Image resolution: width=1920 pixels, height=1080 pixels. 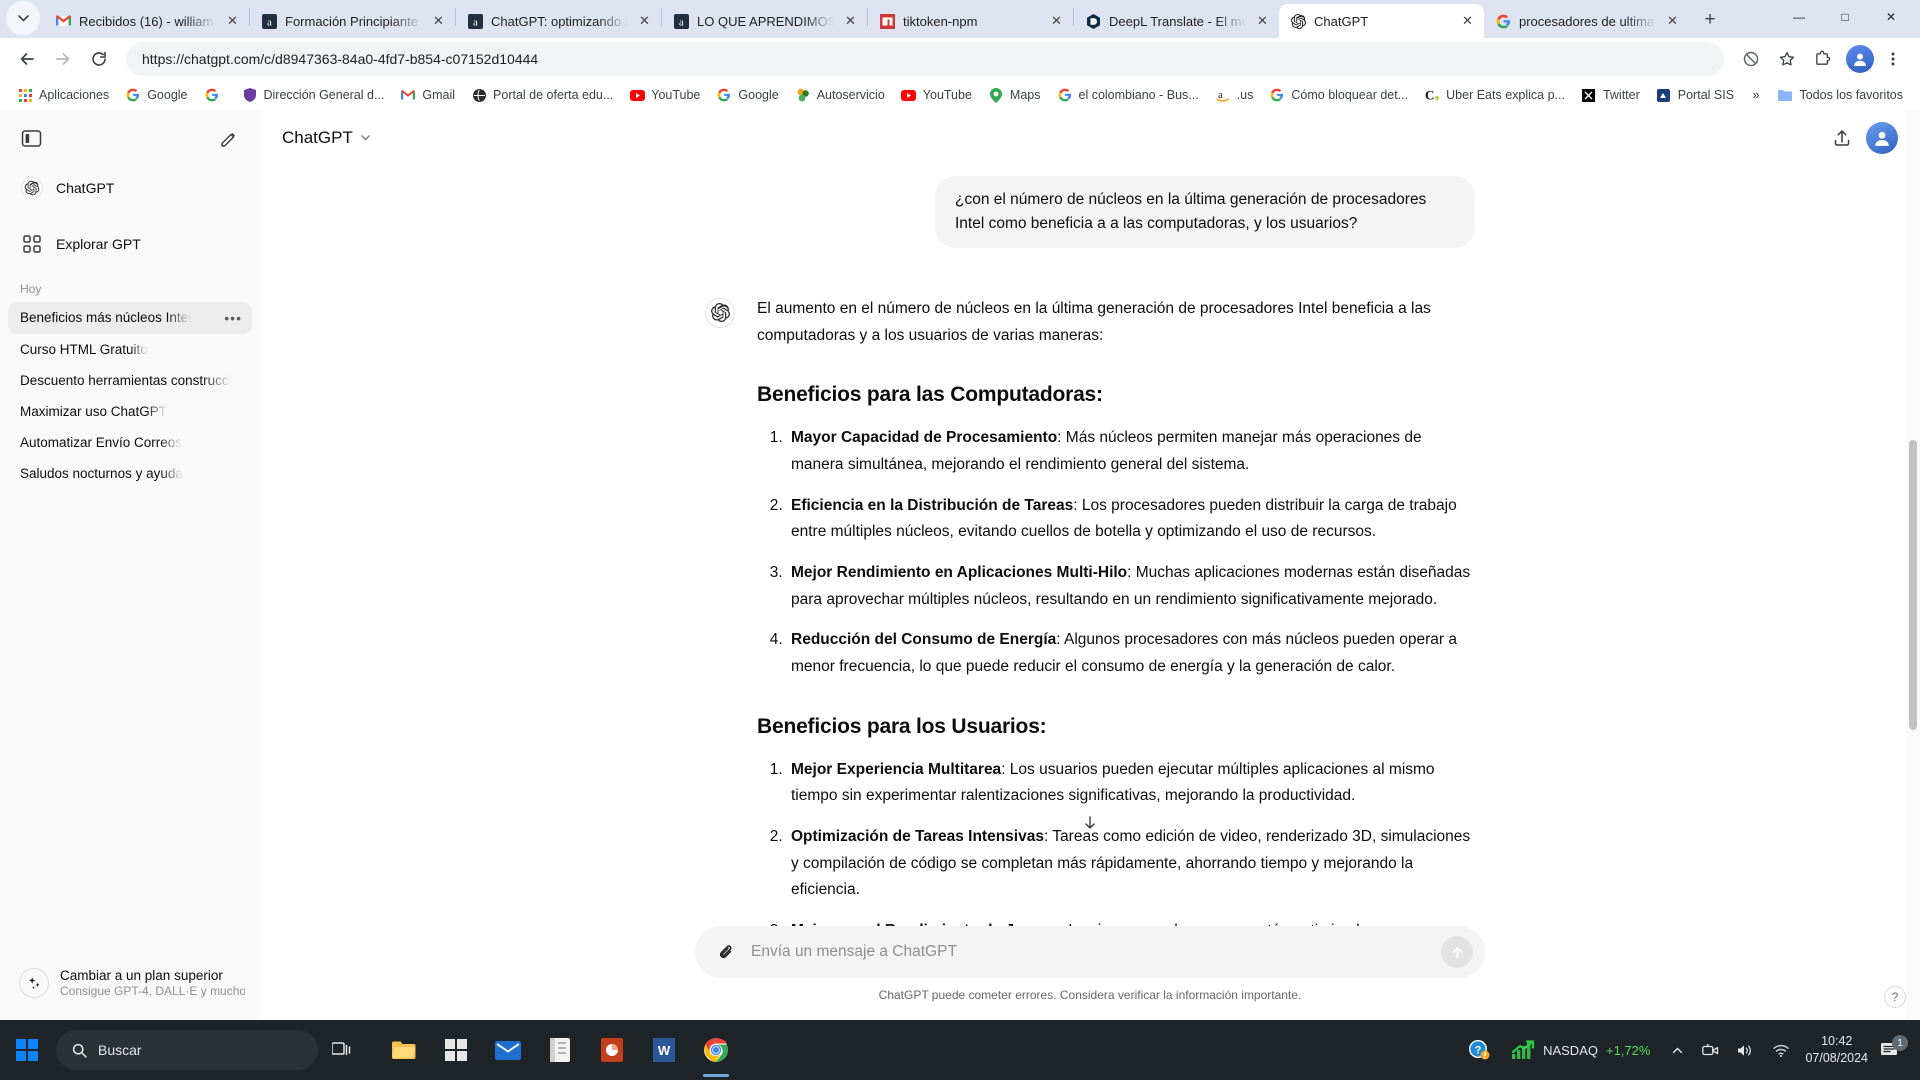 What do you see at coordinates (1860, 59) in the screenshot?
I see `profile-avatar` at bounding box center [1860, 59].